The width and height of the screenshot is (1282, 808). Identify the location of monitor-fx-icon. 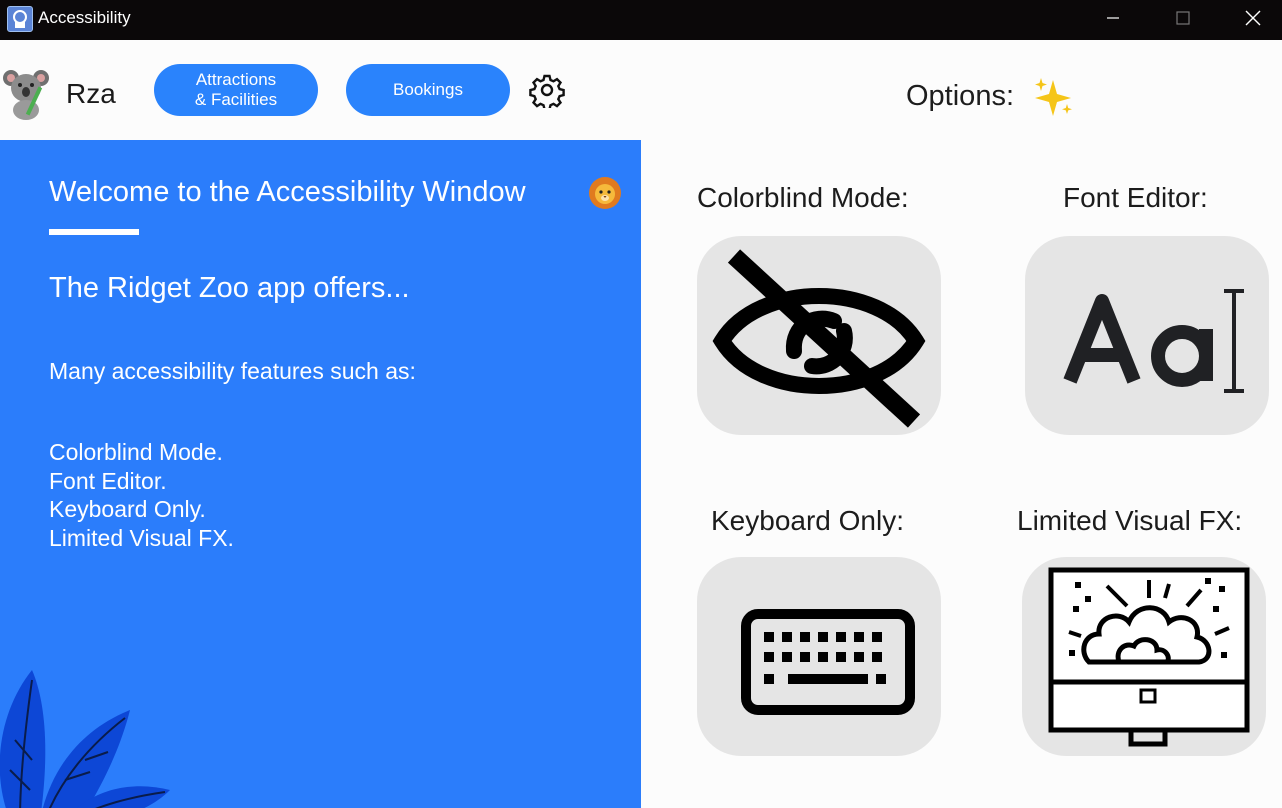
(1149, 656).